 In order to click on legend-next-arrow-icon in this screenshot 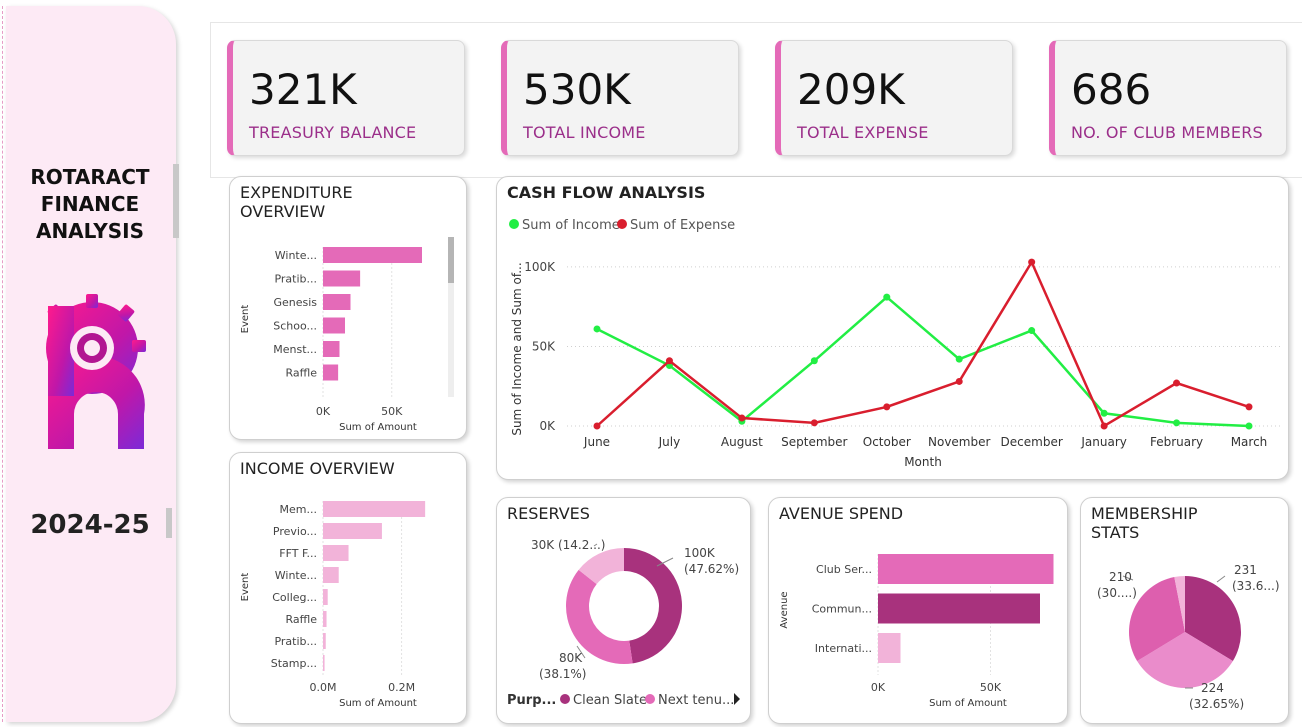, I will do `click(737, 699)`.